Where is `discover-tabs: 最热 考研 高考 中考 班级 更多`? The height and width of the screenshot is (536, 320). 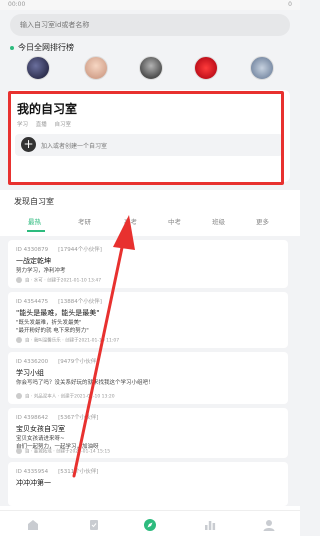
discover-tabs: 最热 考研 高考 中考 班级 更多 is located at coordinates (150, 223).